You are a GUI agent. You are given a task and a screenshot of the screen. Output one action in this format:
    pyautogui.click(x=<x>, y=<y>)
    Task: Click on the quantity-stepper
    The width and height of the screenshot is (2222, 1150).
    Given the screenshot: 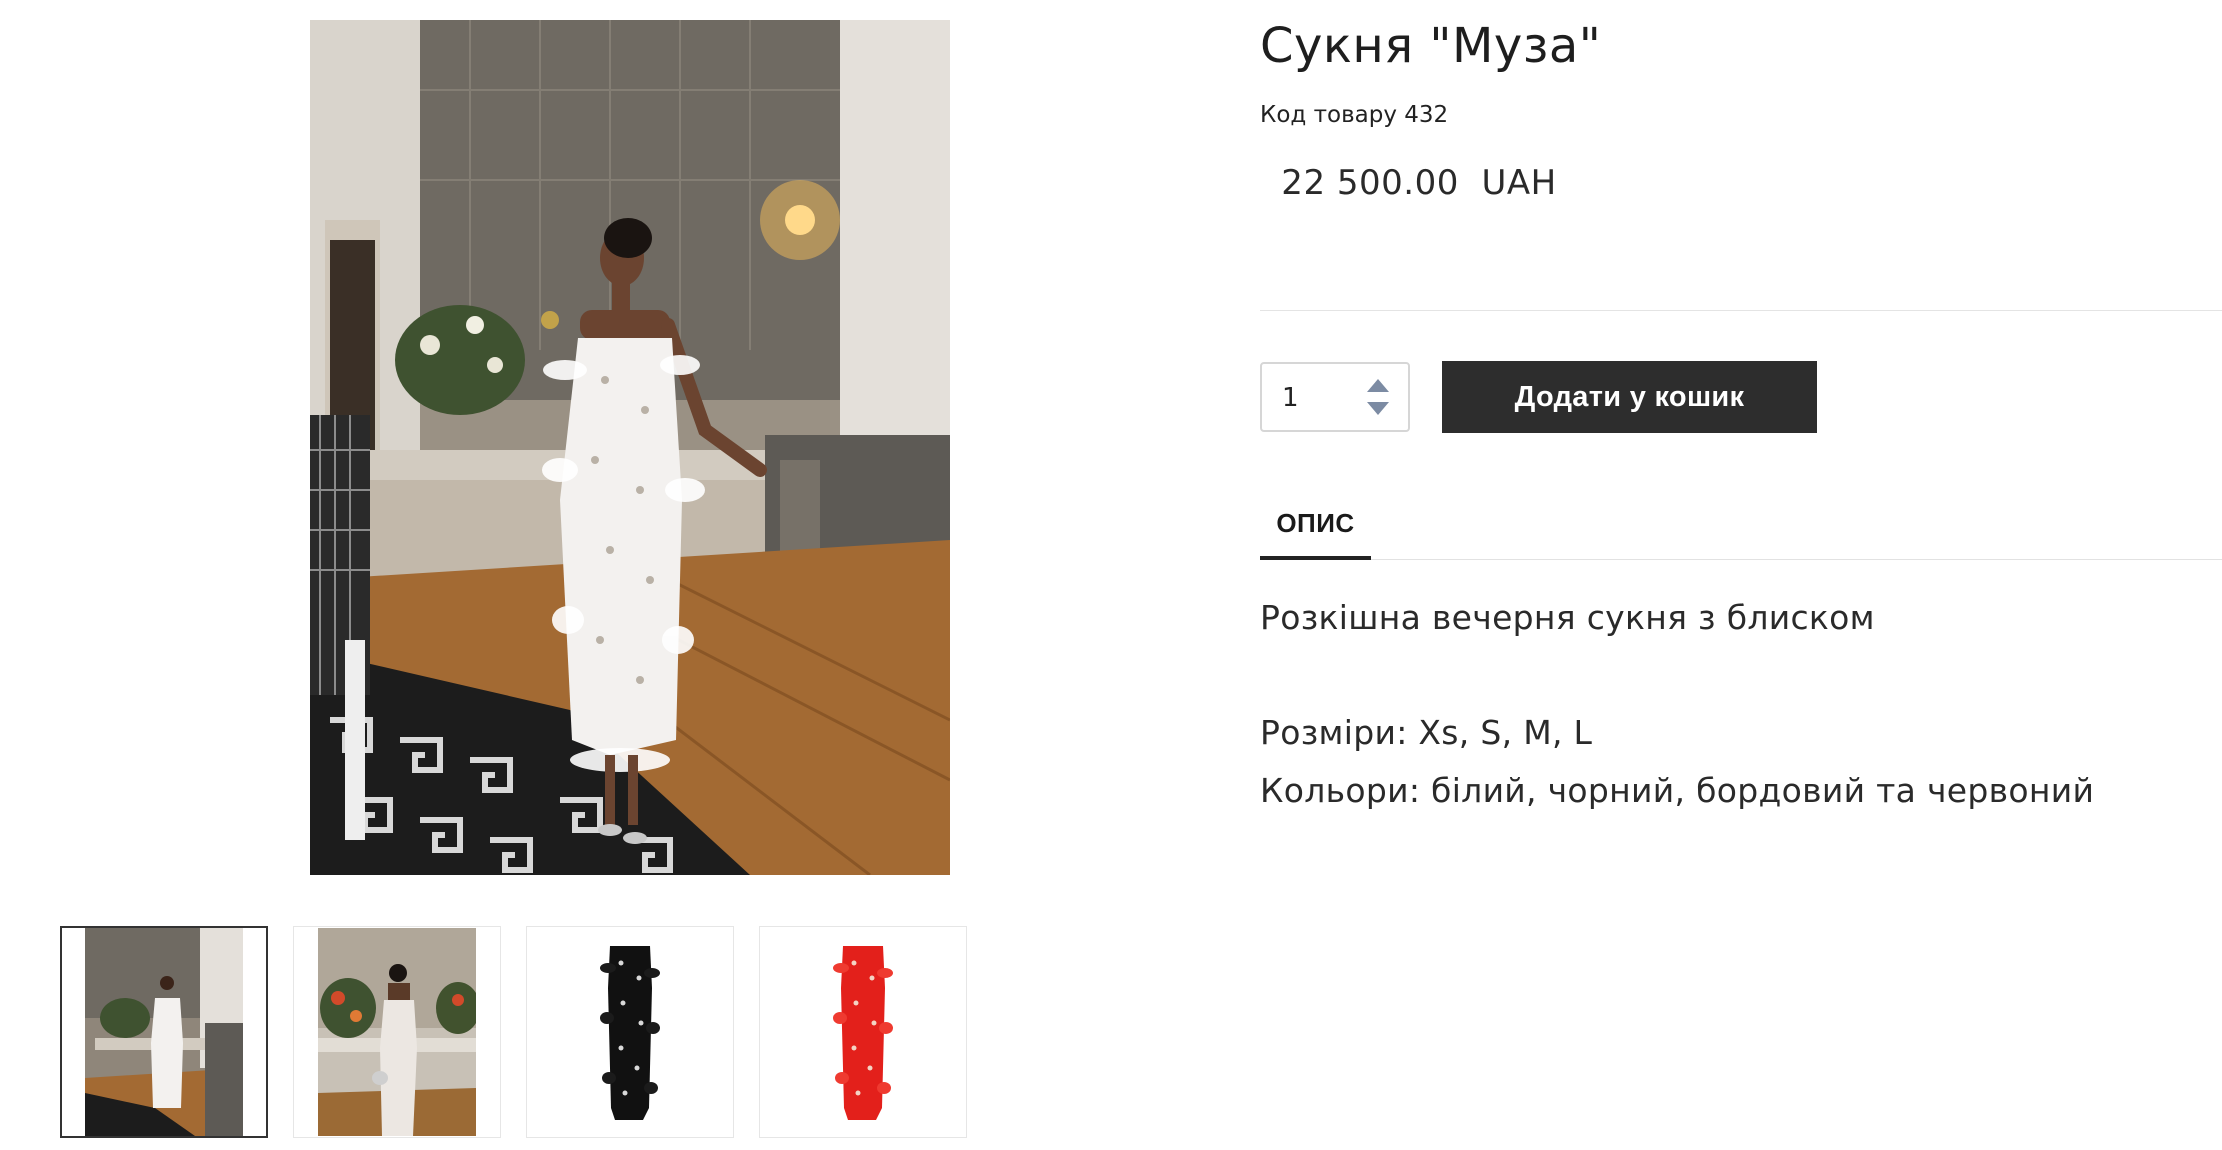 What is the action you would take?
    pyautogui.click(x=1335, y=397)
    